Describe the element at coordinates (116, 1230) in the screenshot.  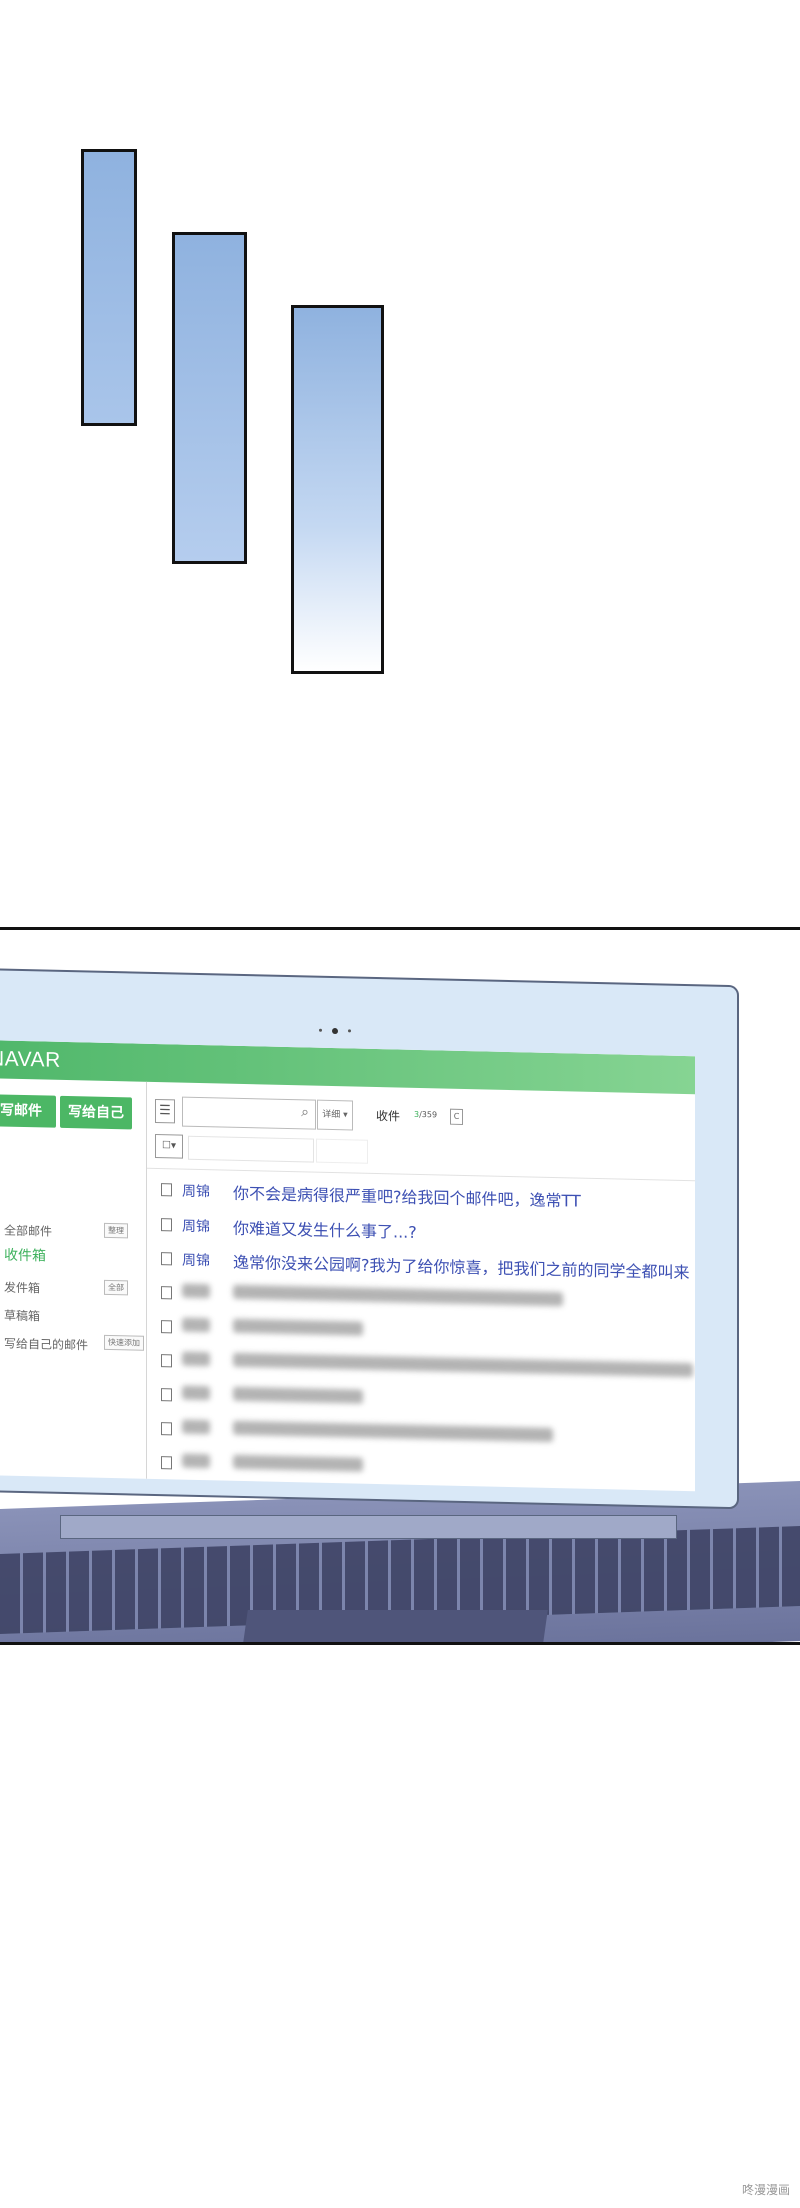
I see `sidebar-tag-organize: 整理` at that location.